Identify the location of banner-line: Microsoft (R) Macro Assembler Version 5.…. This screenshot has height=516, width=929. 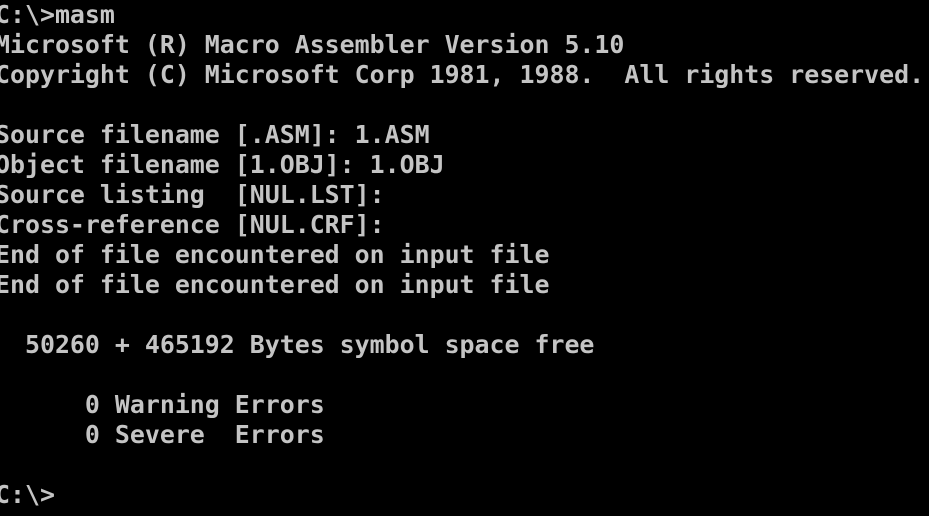
(312, 44).